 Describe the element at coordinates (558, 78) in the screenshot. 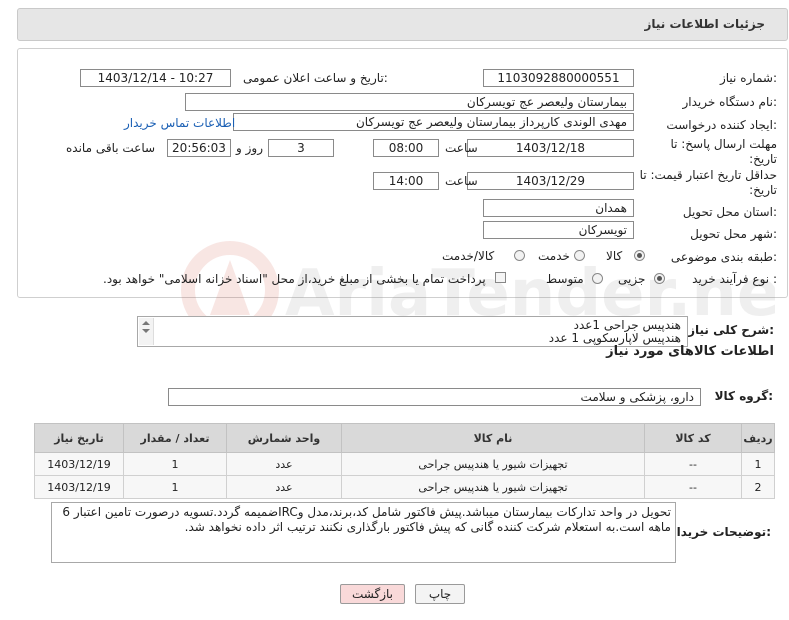

I see `need-number-field: 1103092880000551` at that location.